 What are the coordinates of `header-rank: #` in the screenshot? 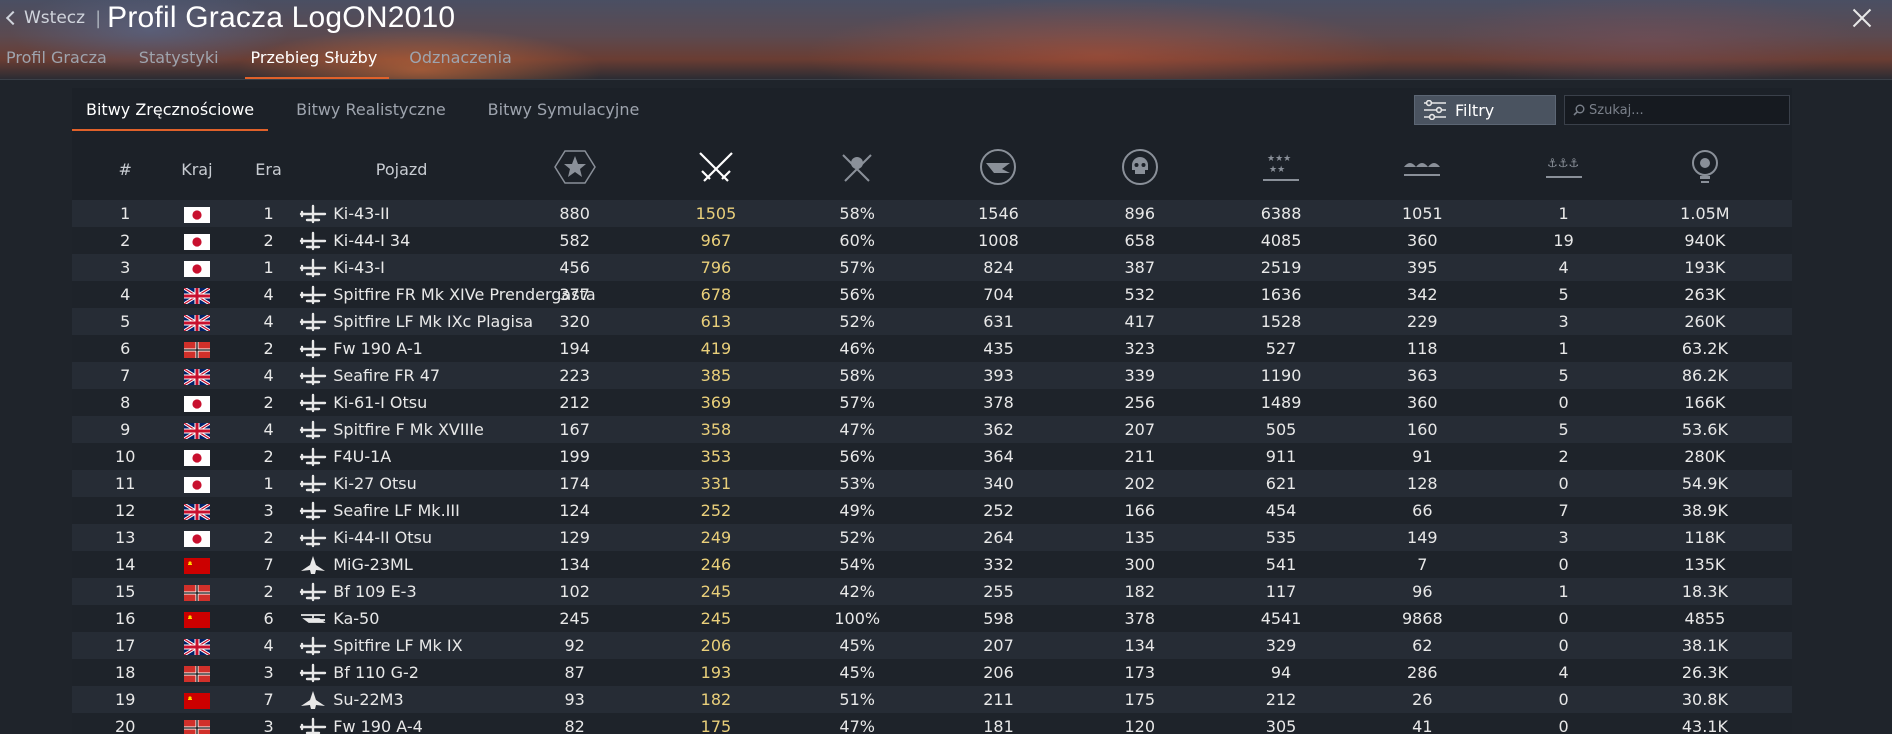 It's located at (125, 169).